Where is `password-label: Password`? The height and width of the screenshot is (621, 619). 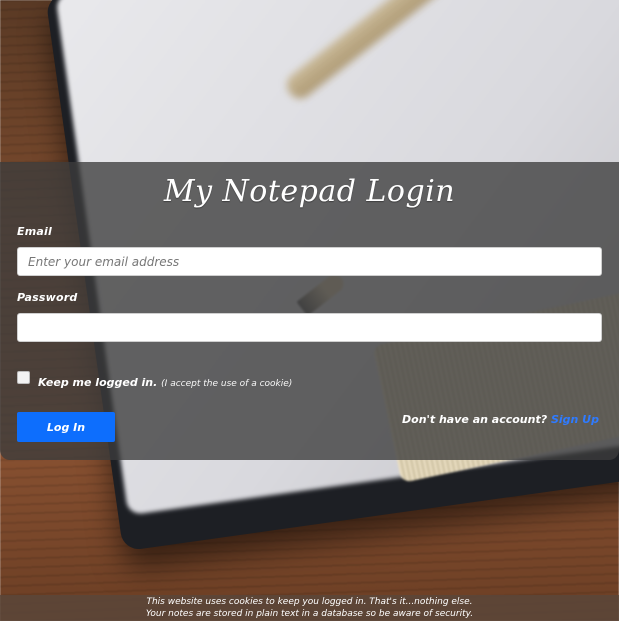 password-label: Password is located at coordinates (47, 297).